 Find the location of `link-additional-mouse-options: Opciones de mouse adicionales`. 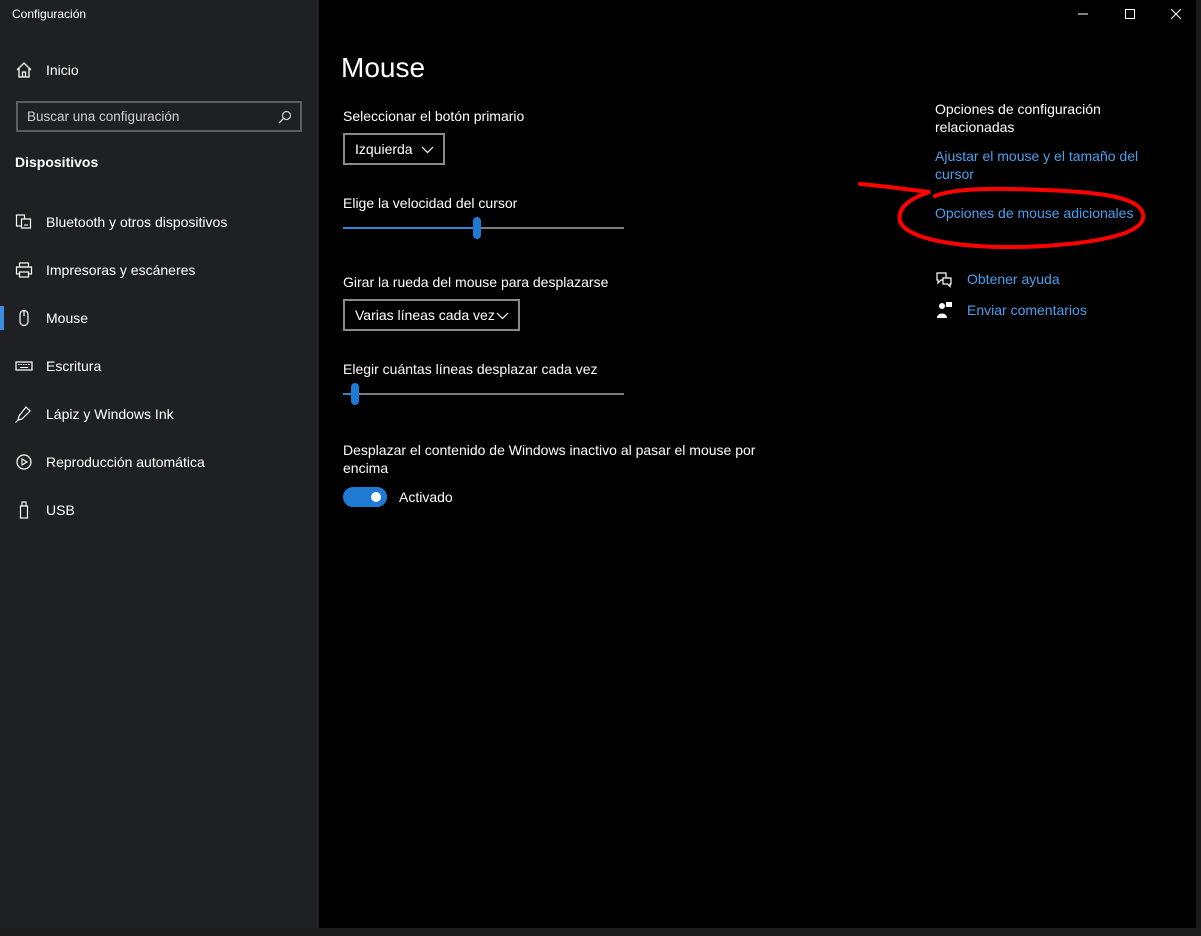

link-additional-mouse-options: Opciones de mouse adicionales is located at coordinates (1034, 213).